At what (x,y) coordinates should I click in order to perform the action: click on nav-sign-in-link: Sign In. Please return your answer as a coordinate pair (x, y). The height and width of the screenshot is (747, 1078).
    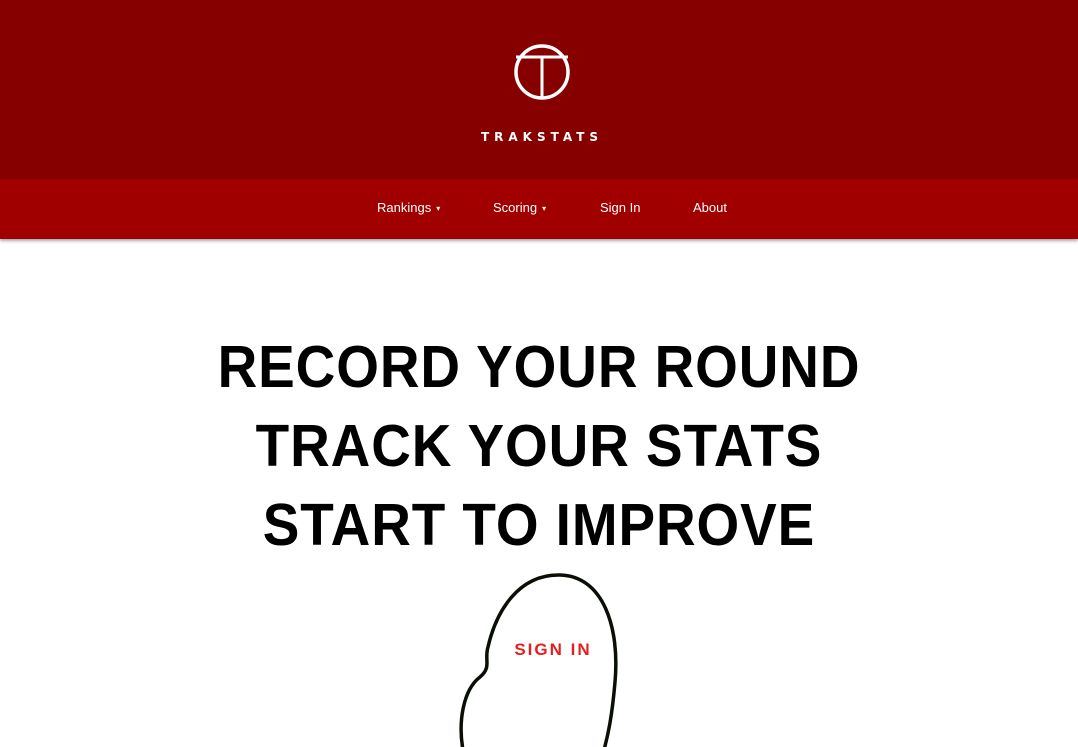
    Looking at the image, I should click on (620, 209).